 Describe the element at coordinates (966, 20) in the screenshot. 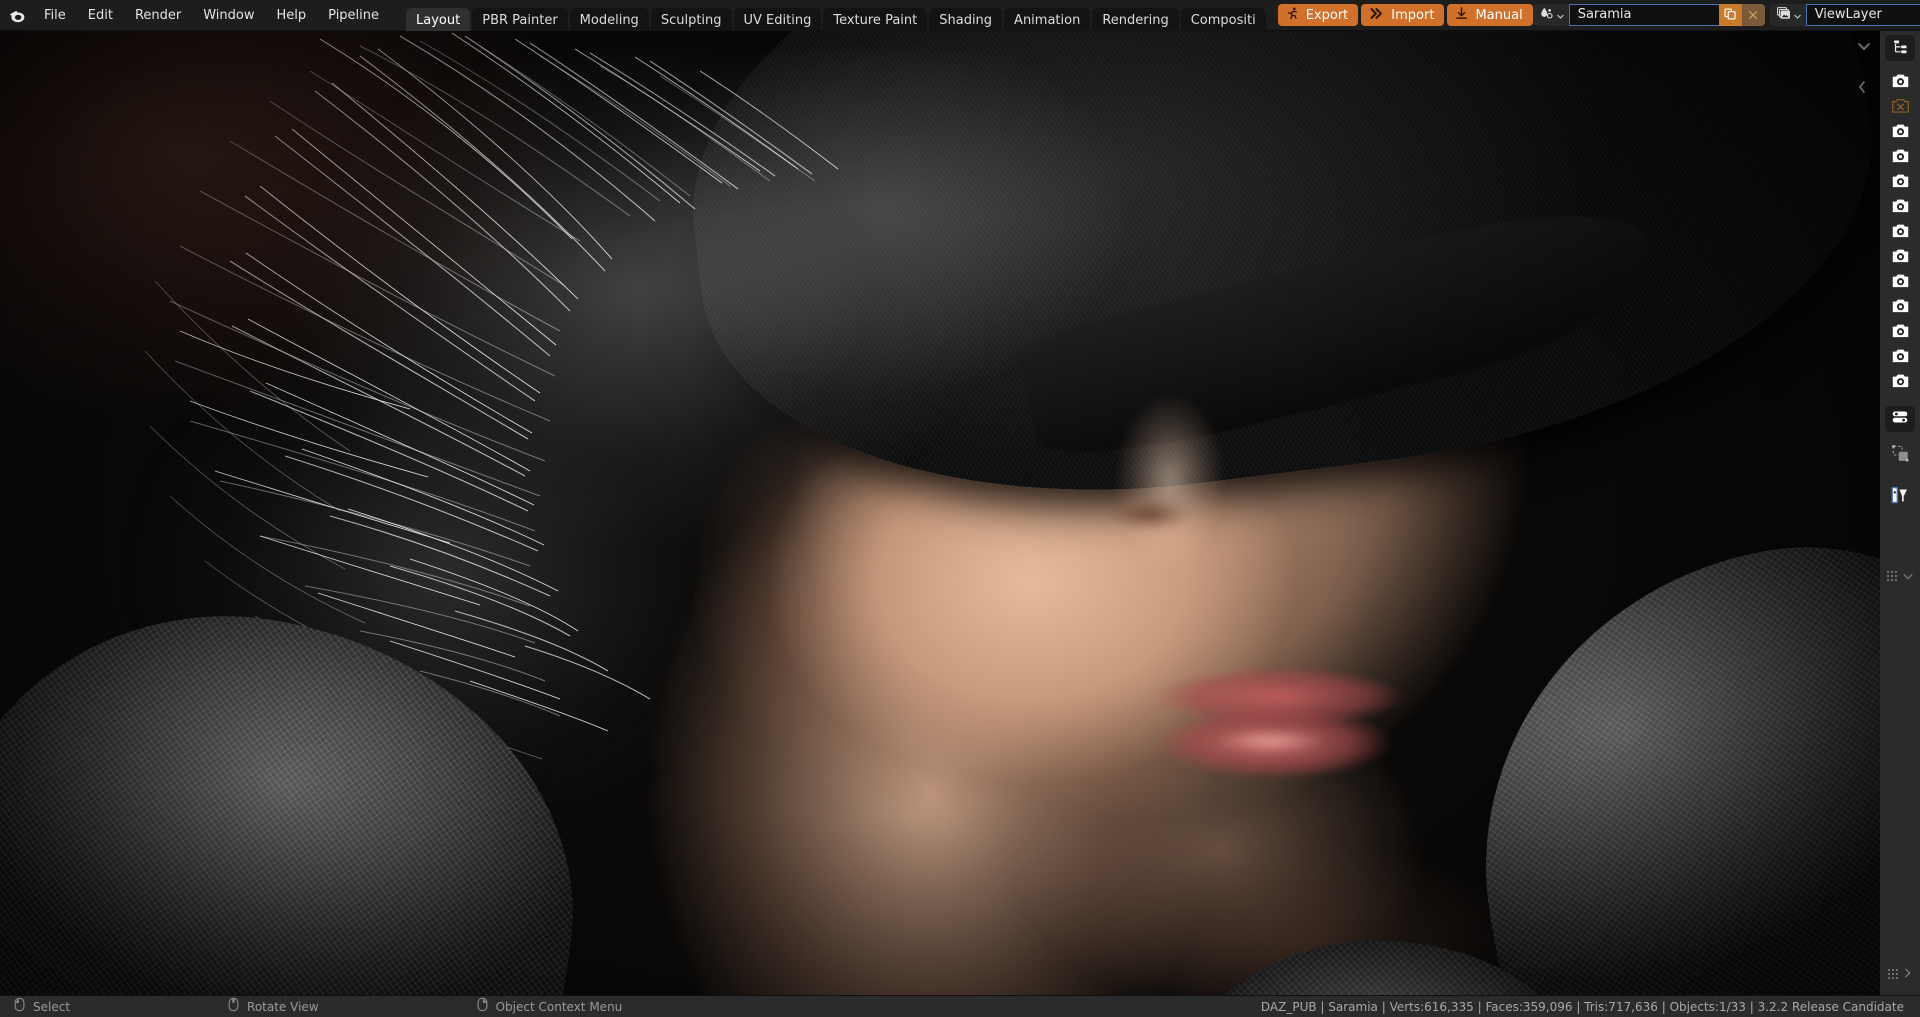

I see `workspace-tab-shading: Shading` at that location.